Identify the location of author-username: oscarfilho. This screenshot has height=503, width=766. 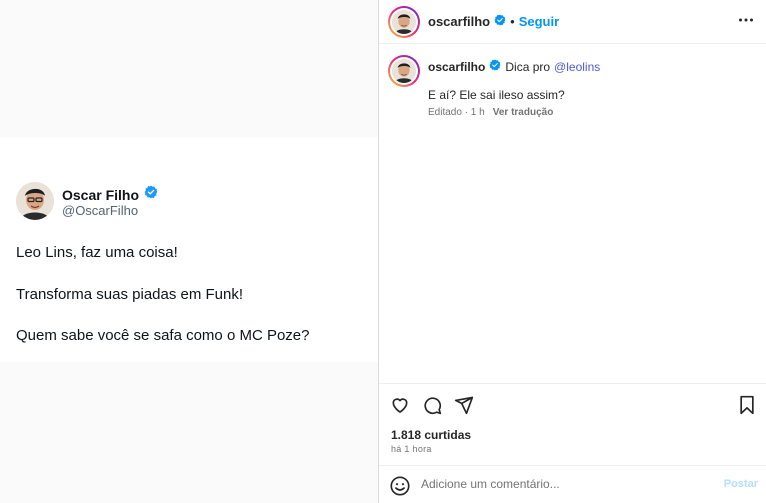
(459, 21).